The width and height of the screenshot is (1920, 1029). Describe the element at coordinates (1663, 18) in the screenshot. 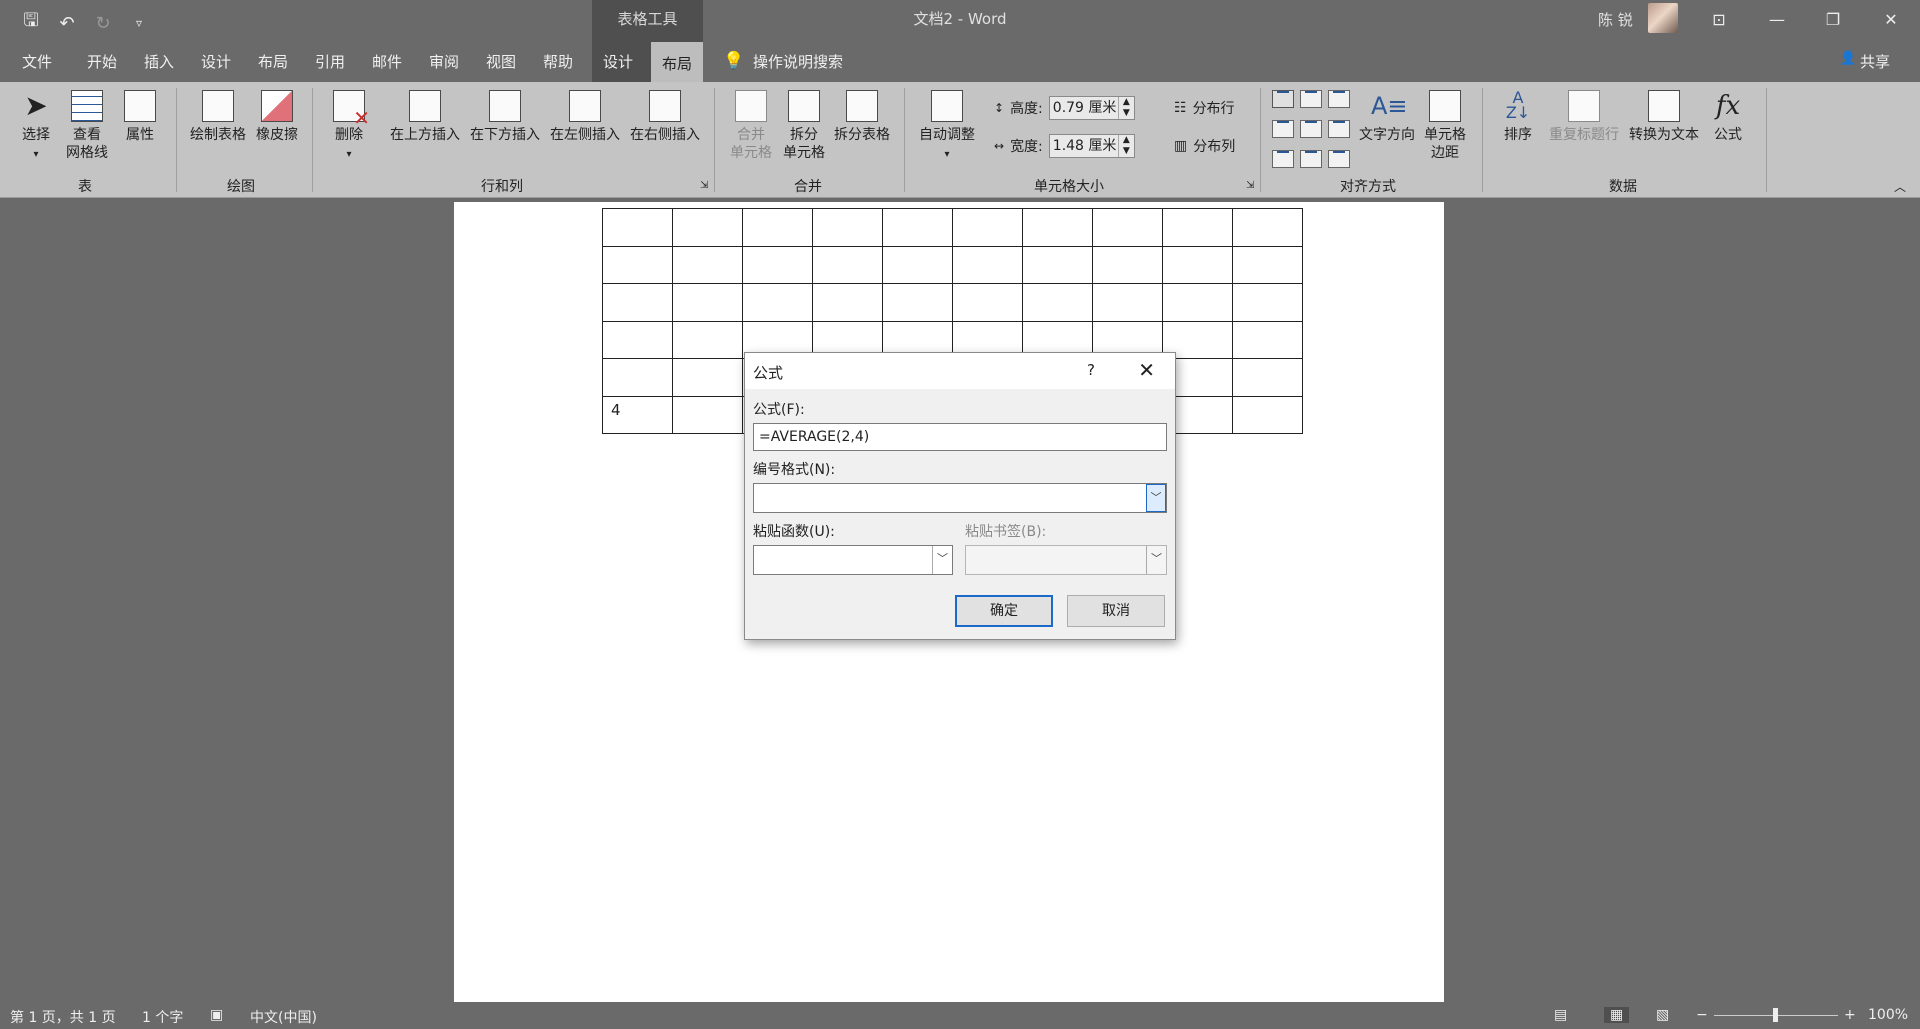

I see `avatar` at that location.